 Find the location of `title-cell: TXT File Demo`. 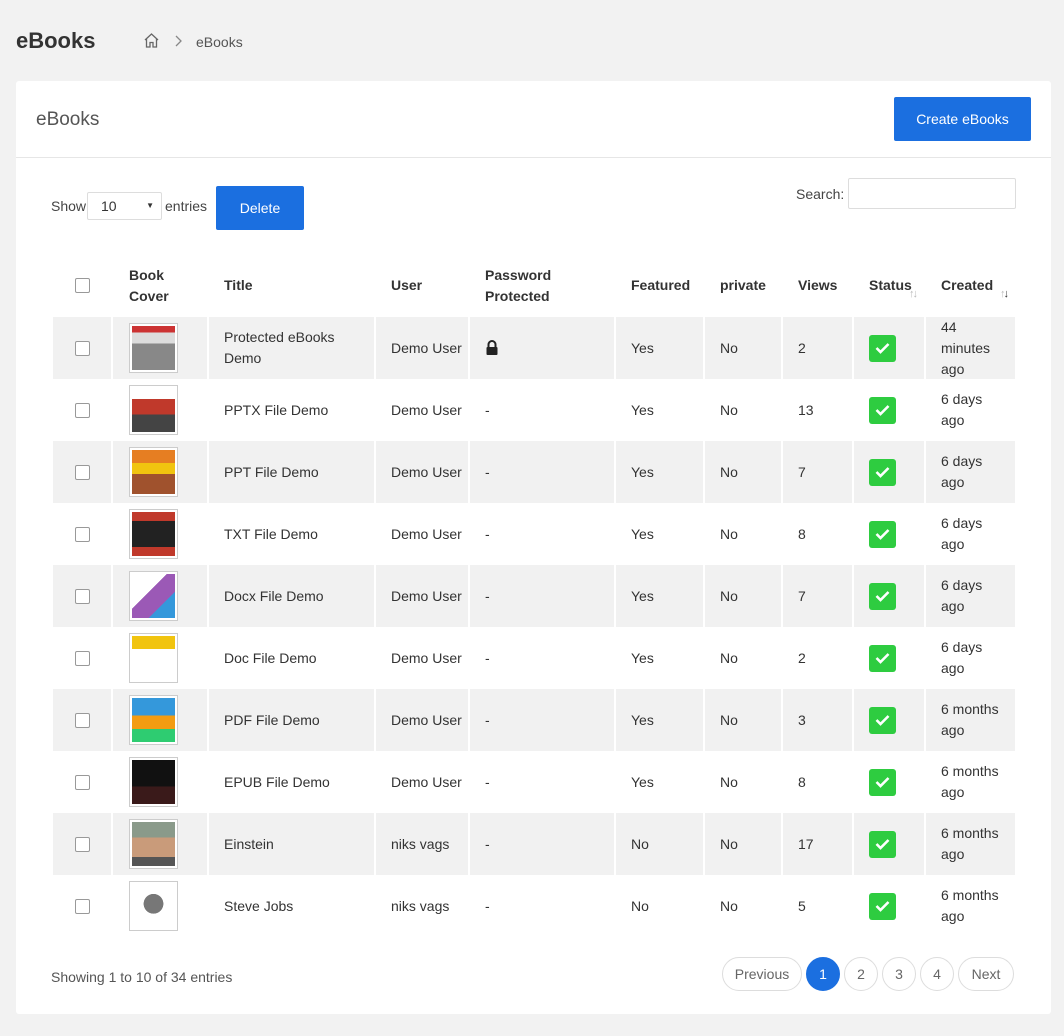

title-cell: TXT File Demo is located at coordinates (291, 534).